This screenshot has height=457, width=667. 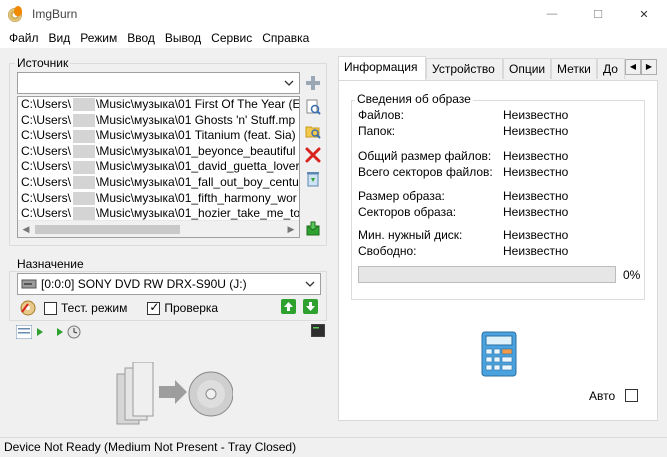 I want to click on horizontal-scrollbar: ◀ ▶, so click(x=158, y=228).